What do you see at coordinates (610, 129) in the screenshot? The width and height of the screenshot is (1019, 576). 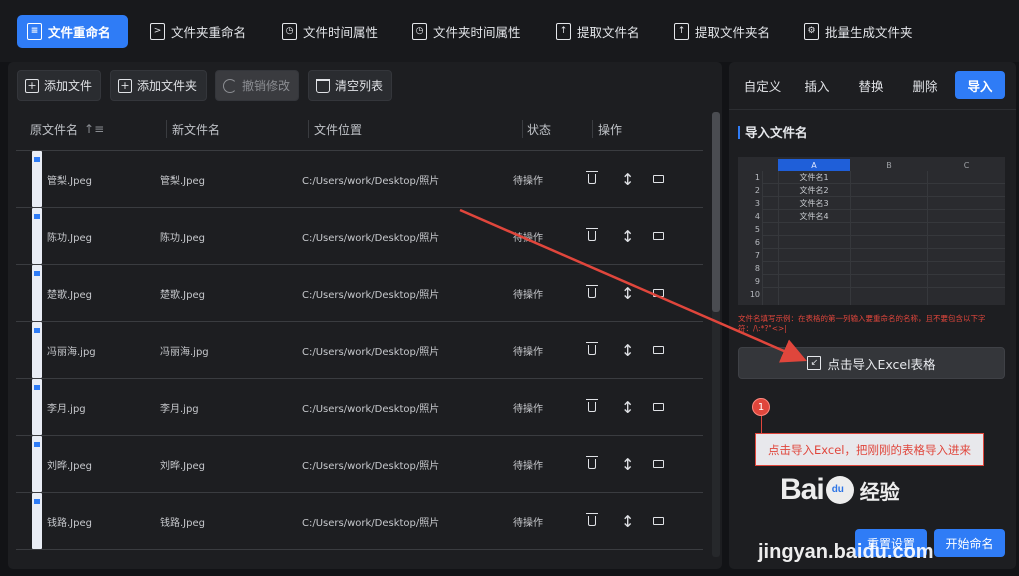 I see `header-ops: 操作` at bounding box center [610, 129].